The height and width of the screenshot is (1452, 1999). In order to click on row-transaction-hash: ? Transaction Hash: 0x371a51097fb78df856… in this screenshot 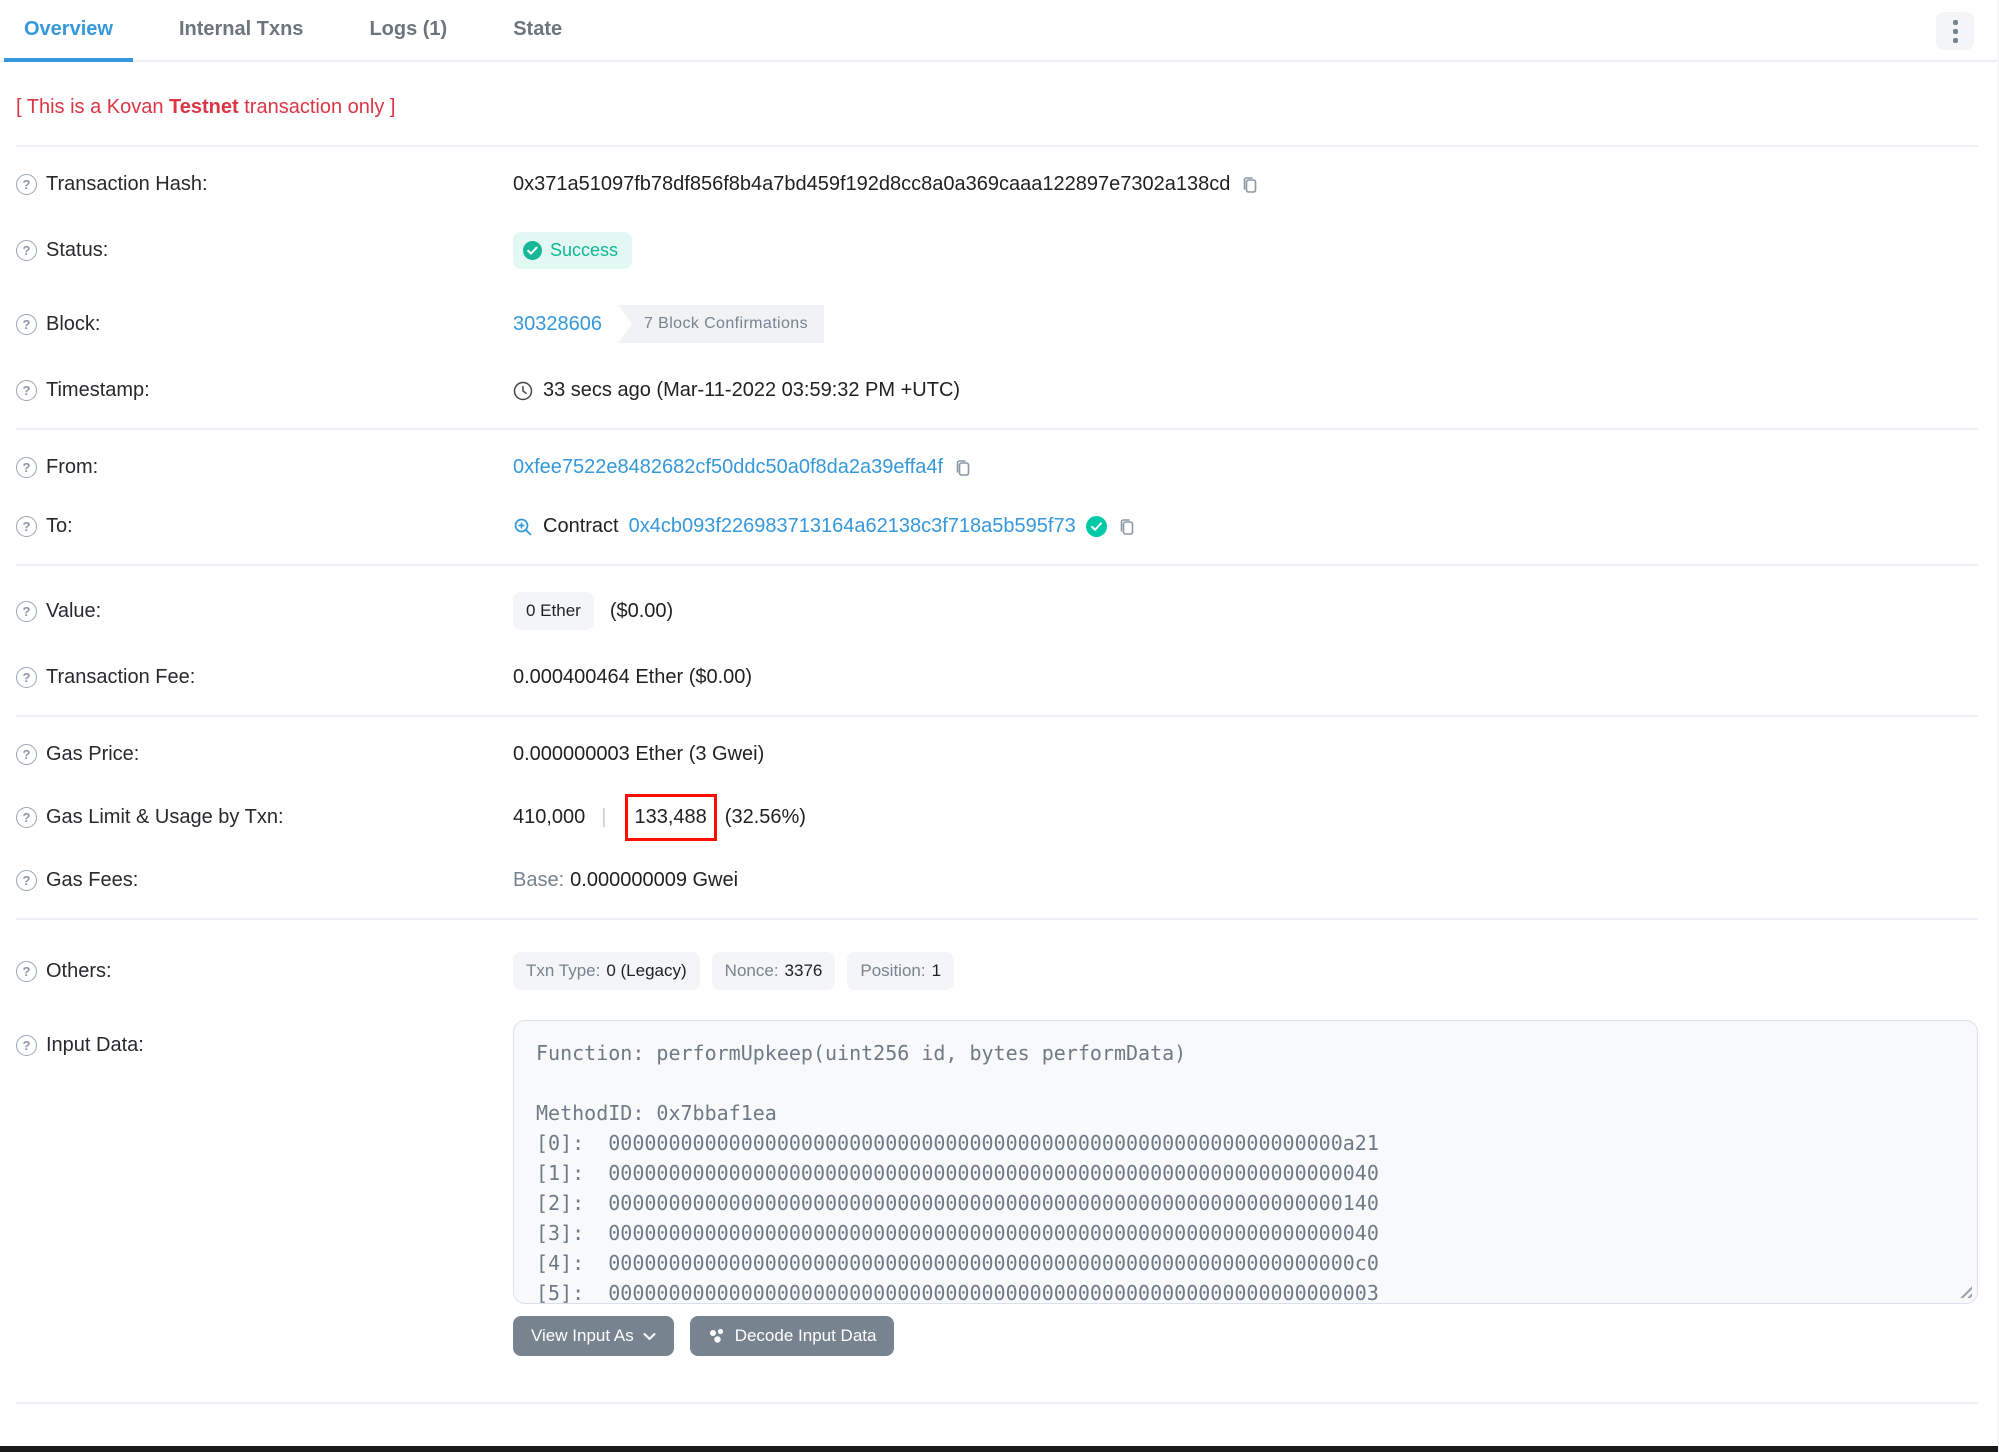, I will do `click(999, 184)`.